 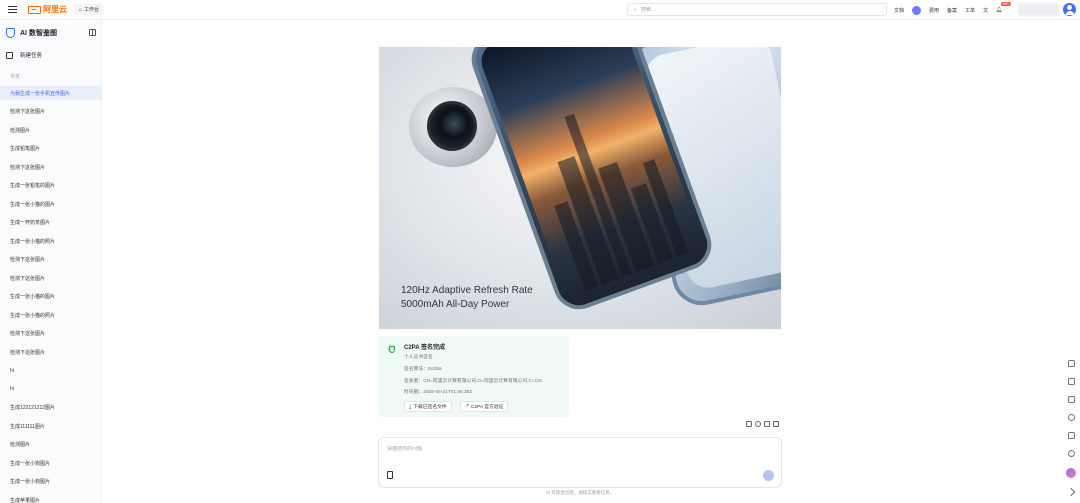 What do you see at coordinates (762, 424) in the screenshot?
I see `message-actions` at bounding box center [762, 424].